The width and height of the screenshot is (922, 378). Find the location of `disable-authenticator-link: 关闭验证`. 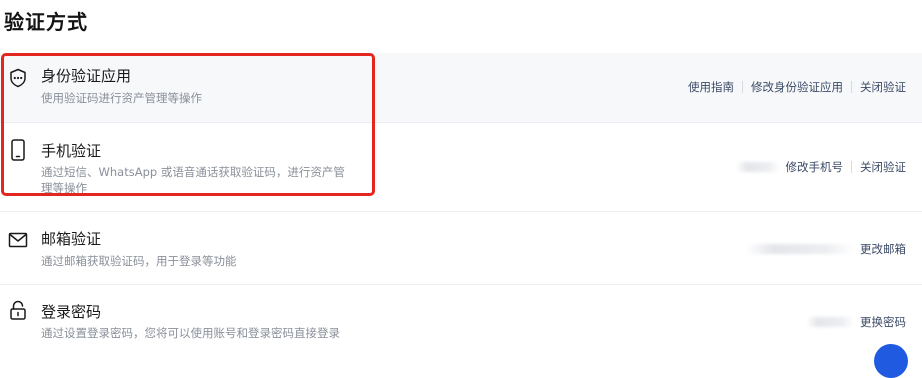

disable-authenticator-link: 关闭验证 is located at coordinates (883, 87).